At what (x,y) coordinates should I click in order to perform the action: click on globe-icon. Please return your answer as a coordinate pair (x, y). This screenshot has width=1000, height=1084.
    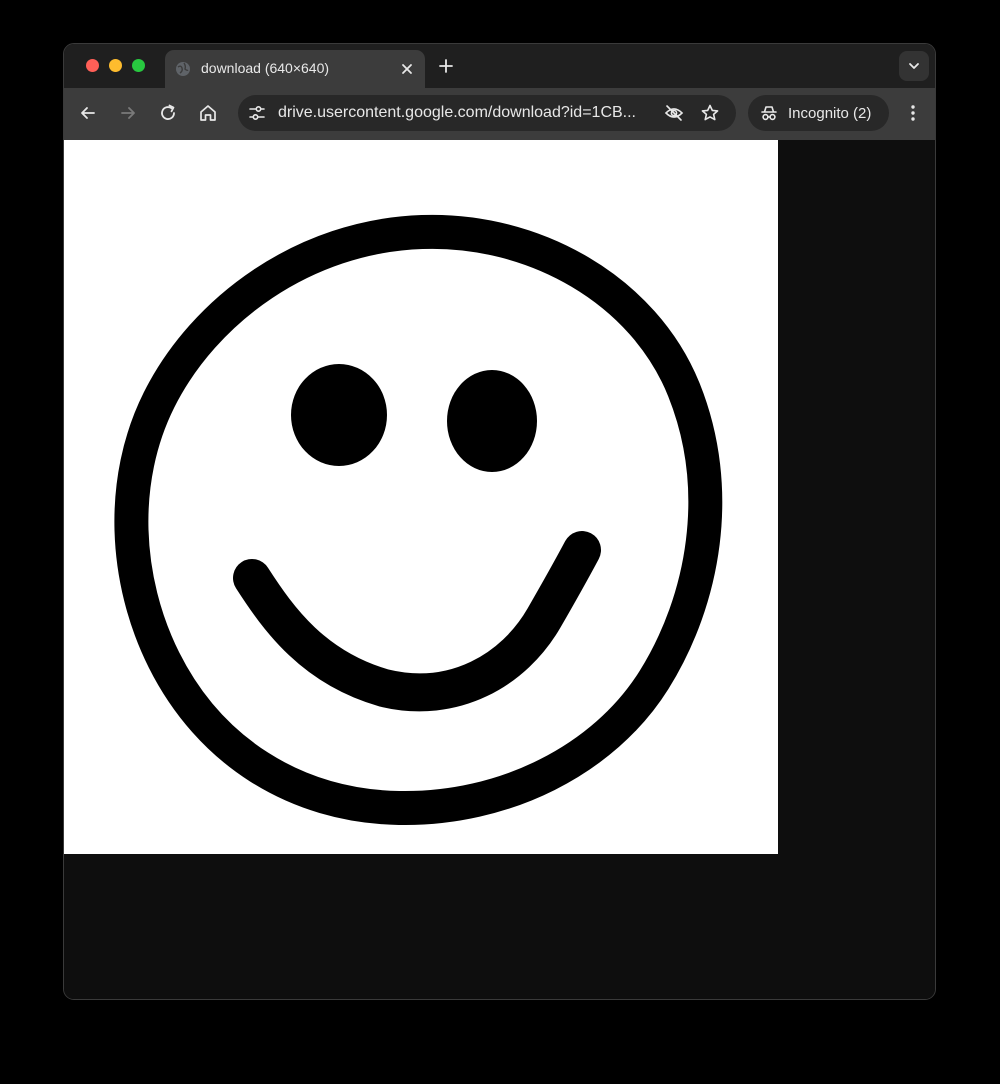
    Looking at the image, I should click on (183, 69).